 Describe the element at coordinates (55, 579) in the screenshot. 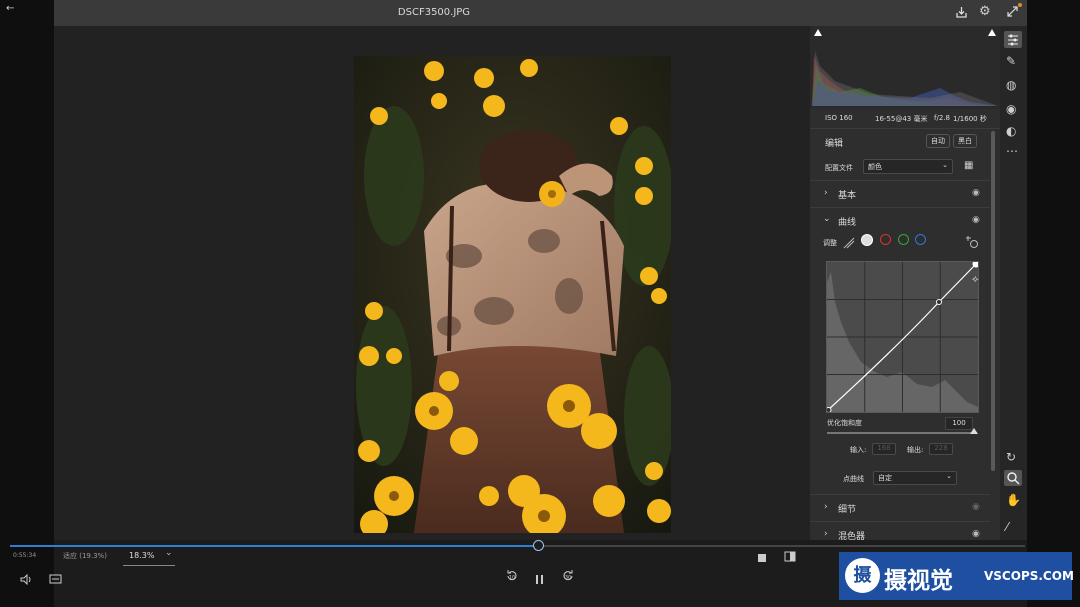

I see `subtitles-icon` at that location.